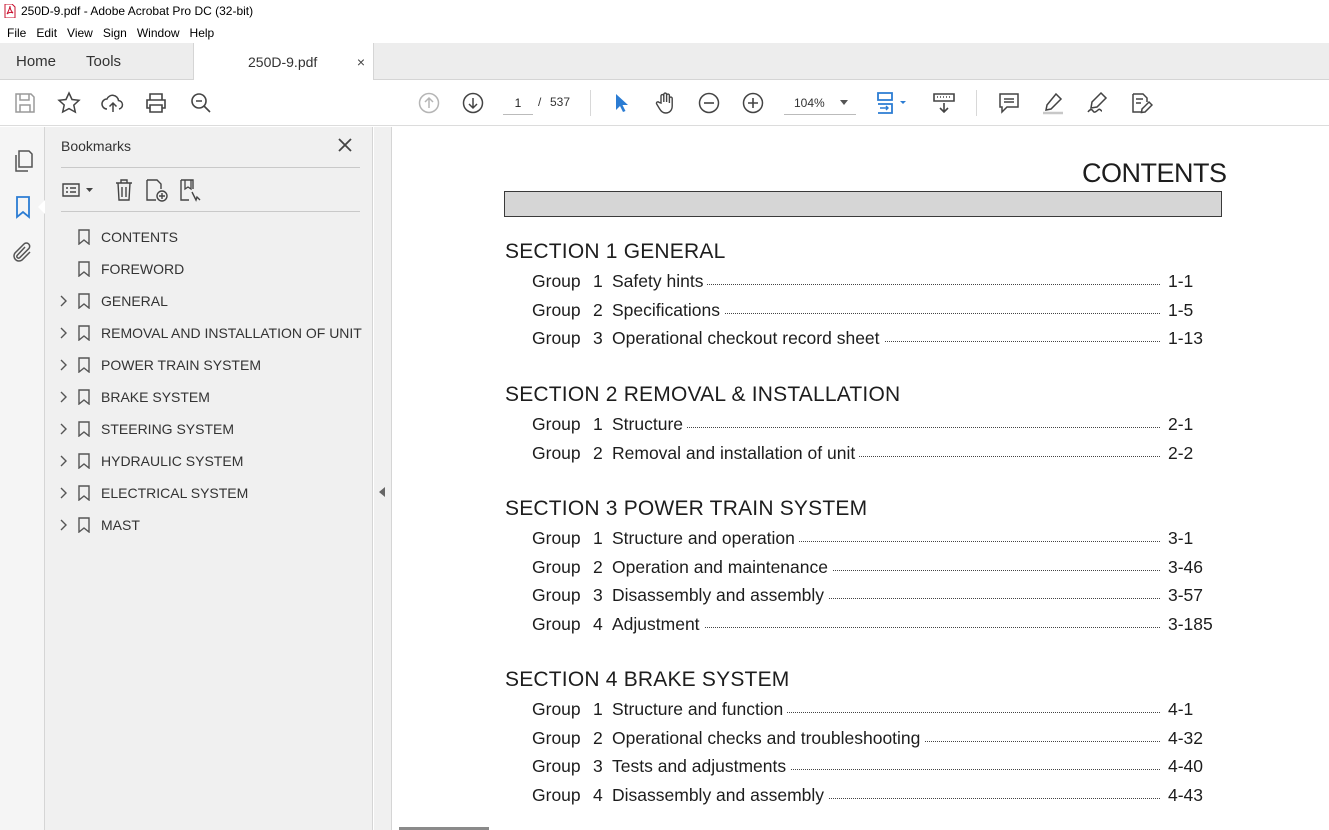 Image resolution: width=1329 pixels, height=830 pixels. I want to click on group-title: Safety hints, so click(660, 281).